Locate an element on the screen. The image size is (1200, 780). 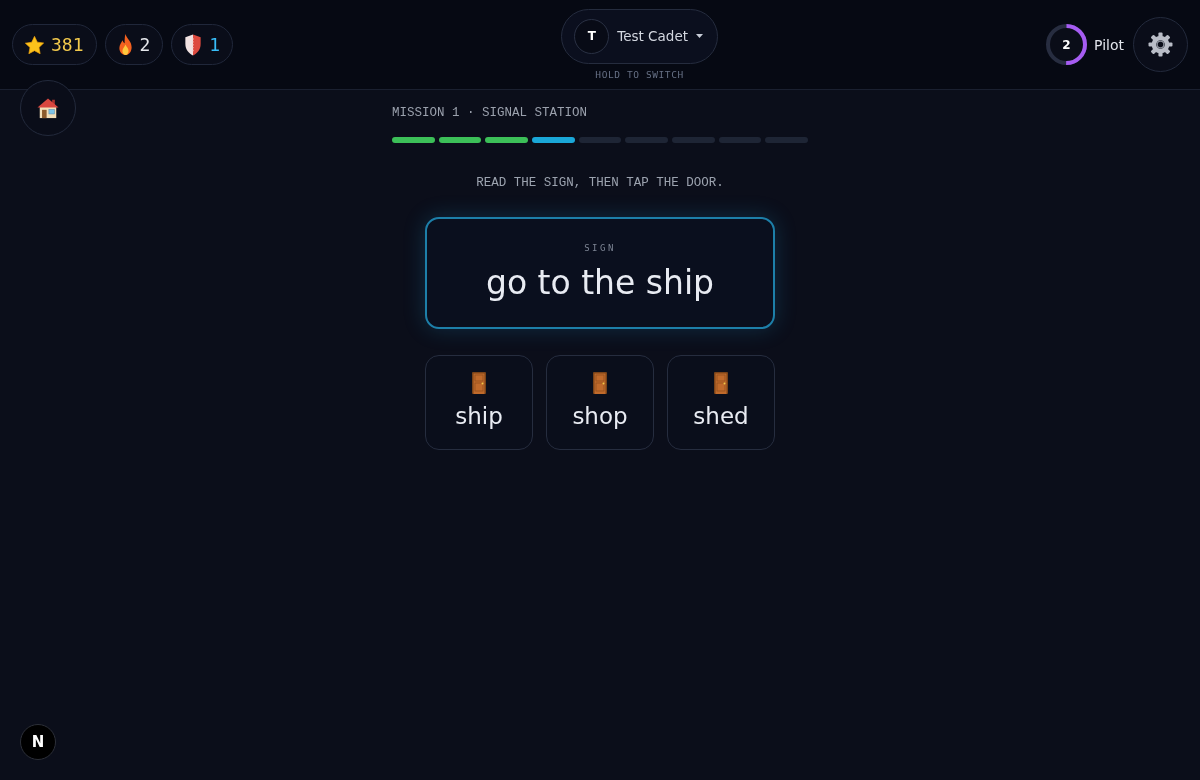
avatar: T is located at coordinates (592, 36).